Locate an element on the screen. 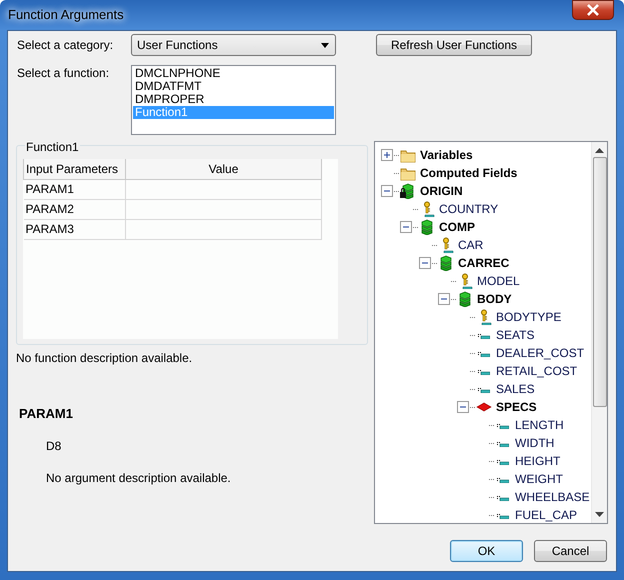  close-icon is located at coordinates (593, 10).